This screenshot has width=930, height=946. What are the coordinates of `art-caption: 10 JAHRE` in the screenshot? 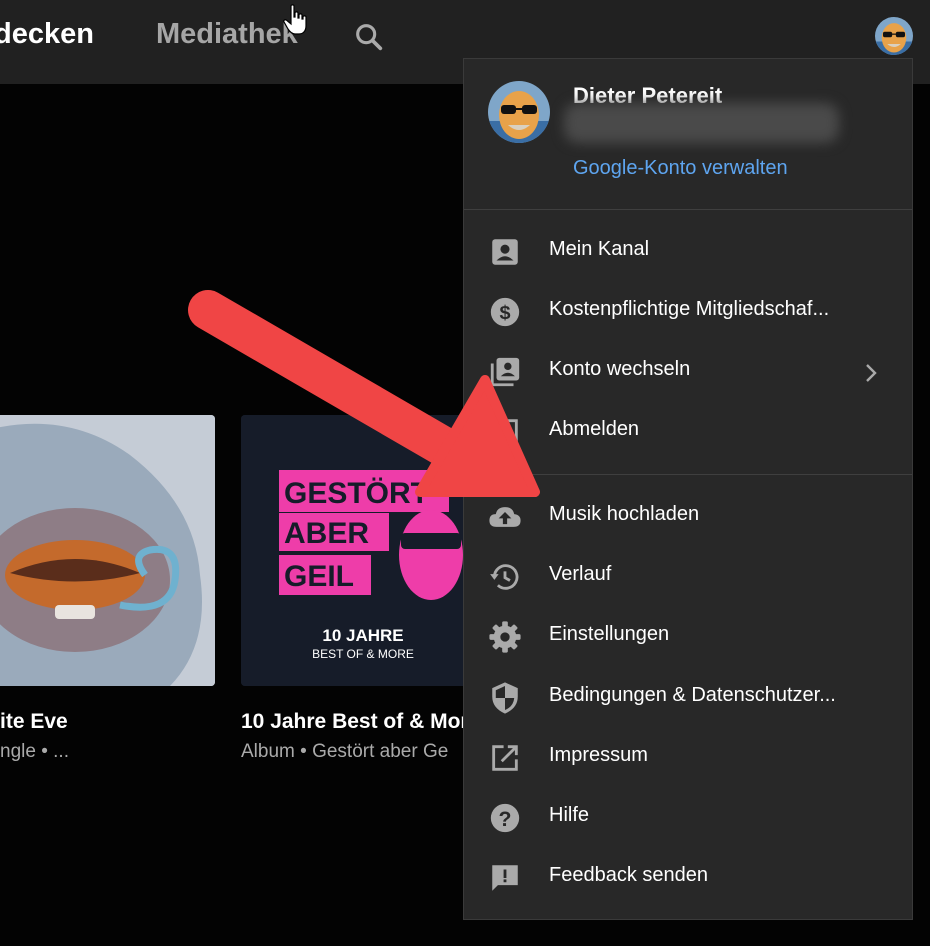 It's located at (362, 635).